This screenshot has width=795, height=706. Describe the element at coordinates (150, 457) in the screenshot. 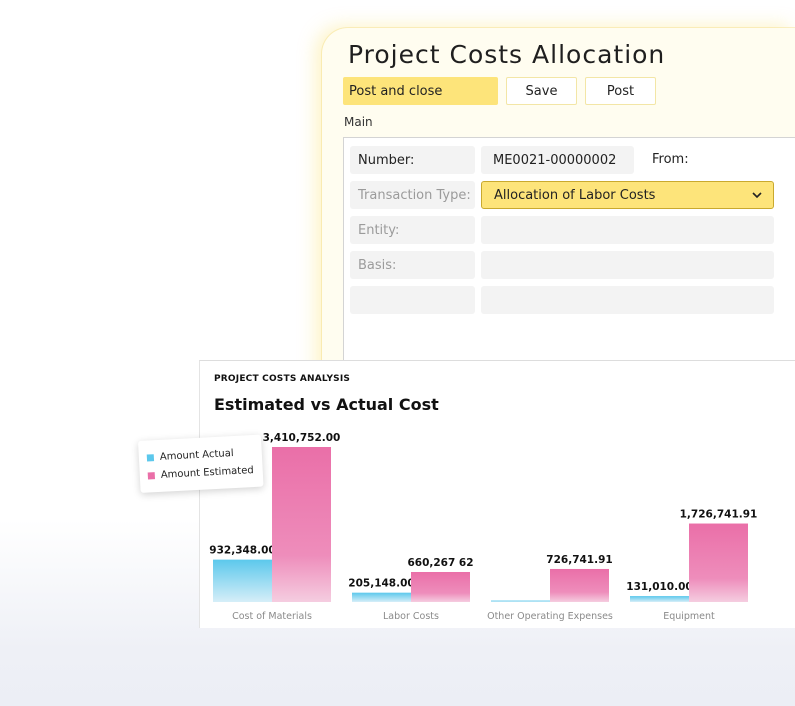

I see `legend-swatch-actual` at that location.